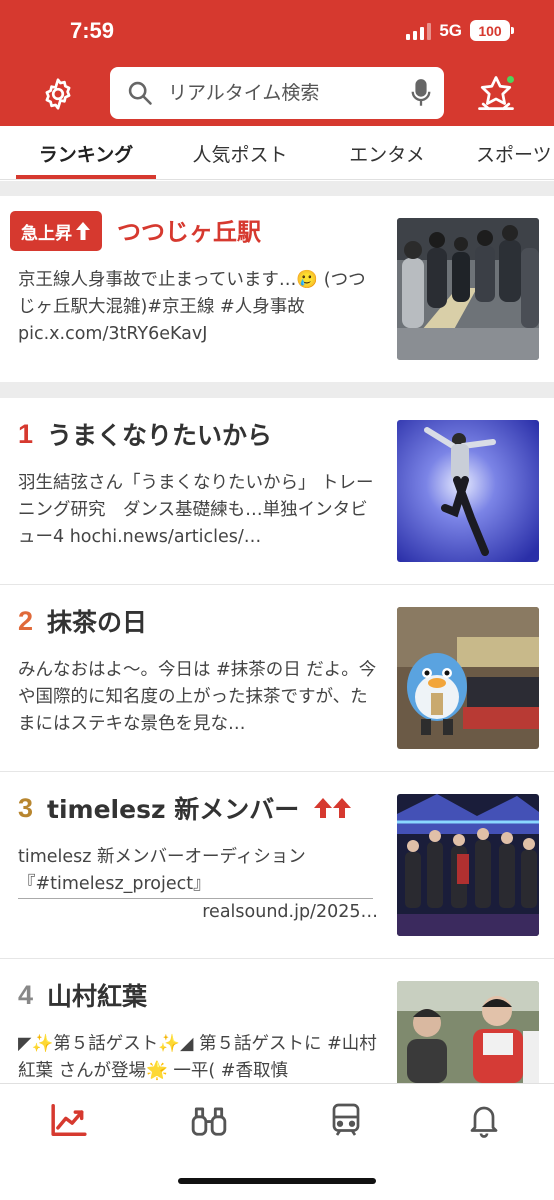 The width and height of the screenshot is (554, 1200). I want to click on nav-explore, so click(209, 1120).